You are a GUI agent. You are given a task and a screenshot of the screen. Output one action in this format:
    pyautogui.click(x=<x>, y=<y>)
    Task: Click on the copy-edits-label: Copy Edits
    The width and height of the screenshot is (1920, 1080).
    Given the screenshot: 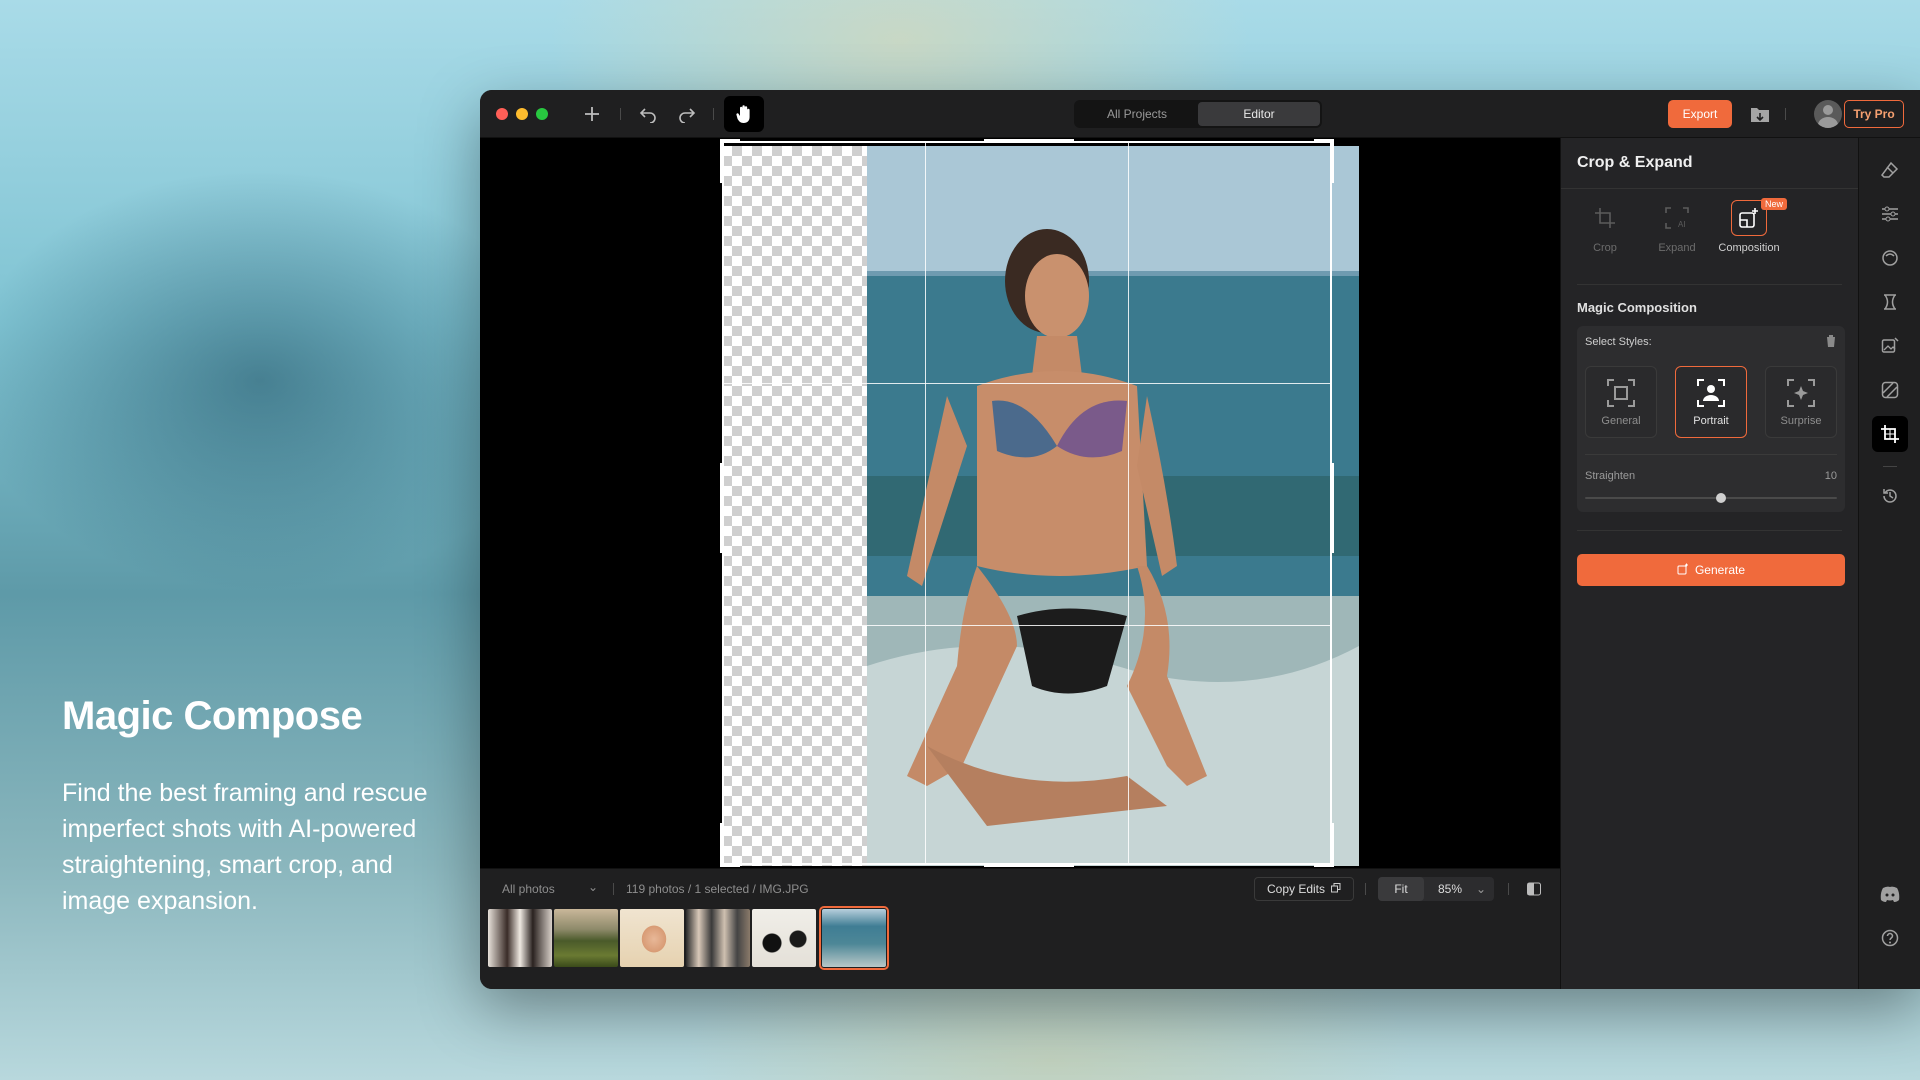 What is the action you would take?
    pyautogui.click(x=1296, y=889)
    